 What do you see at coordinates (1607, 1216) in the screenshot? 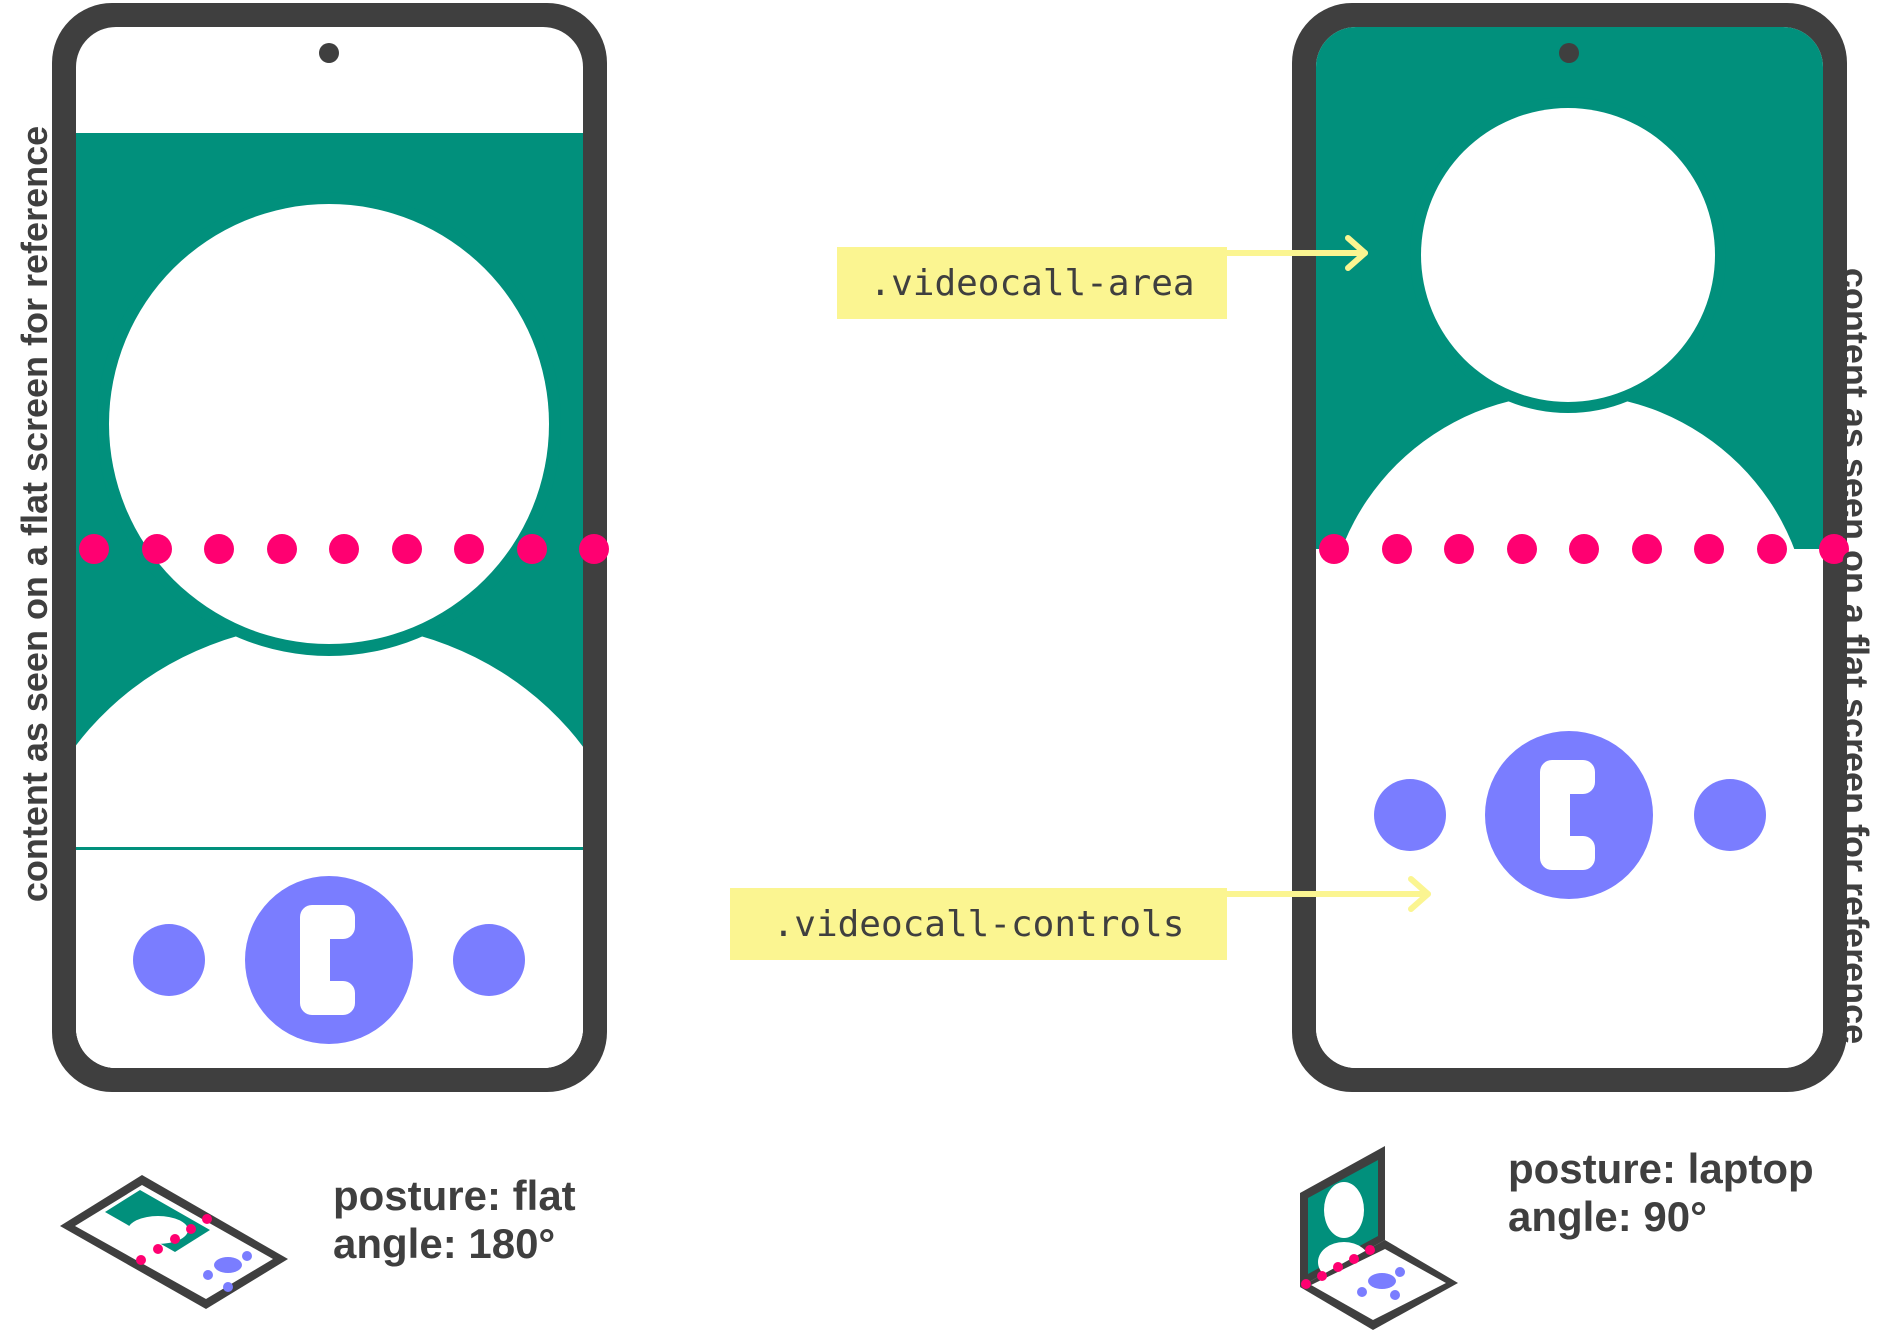
I see `posture-laptop-angle: angle: 90°` at bounding box center [1607, 1216].